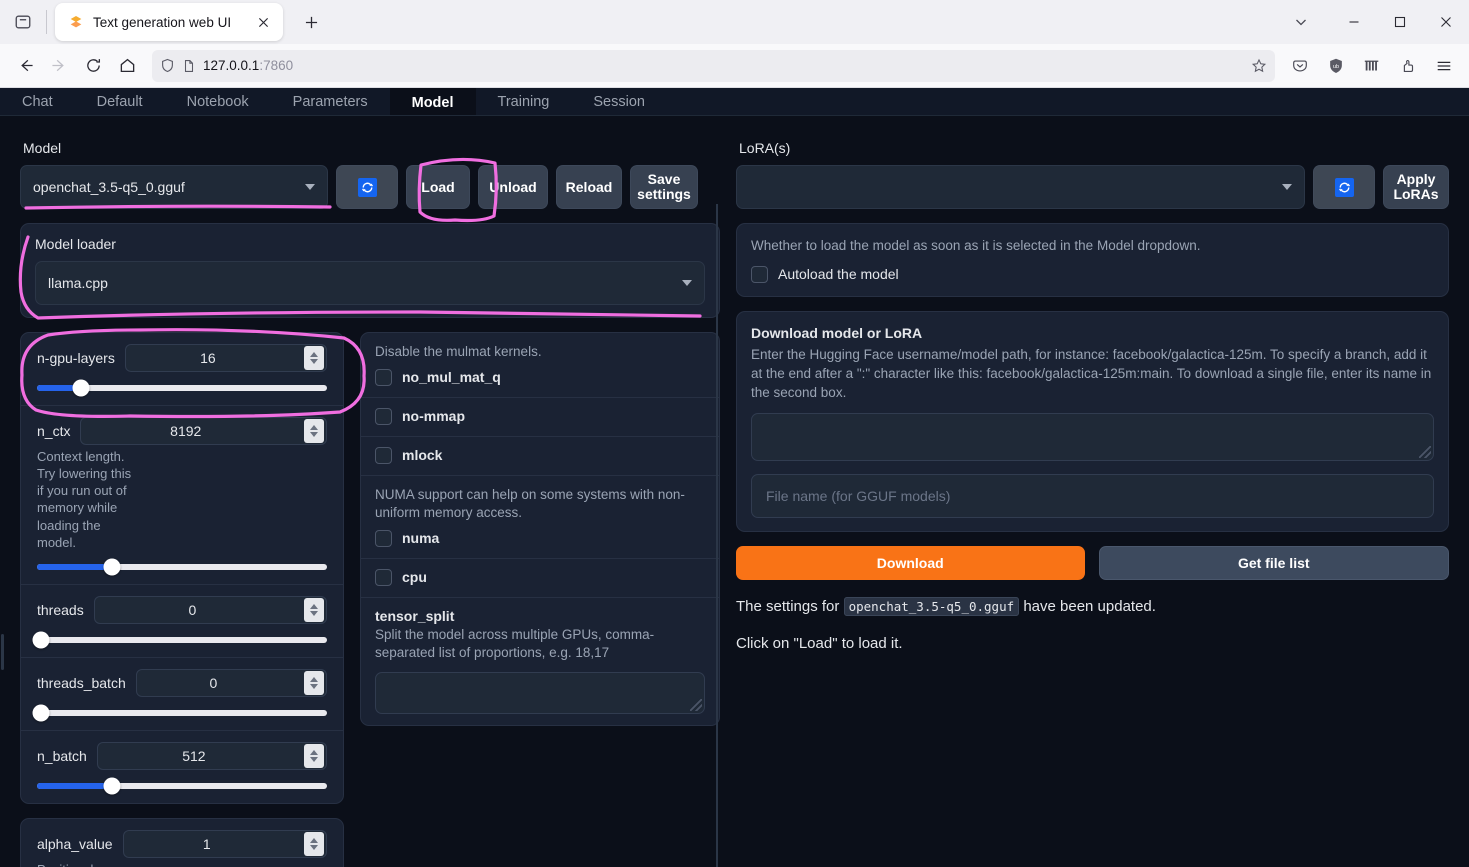 The width and height of the screenshot is (1469, 867). Describe the element at coordinates (1092, 274) in the screenshot. I see `checkbox-autoload-the-model: Autoload the model` at that location.